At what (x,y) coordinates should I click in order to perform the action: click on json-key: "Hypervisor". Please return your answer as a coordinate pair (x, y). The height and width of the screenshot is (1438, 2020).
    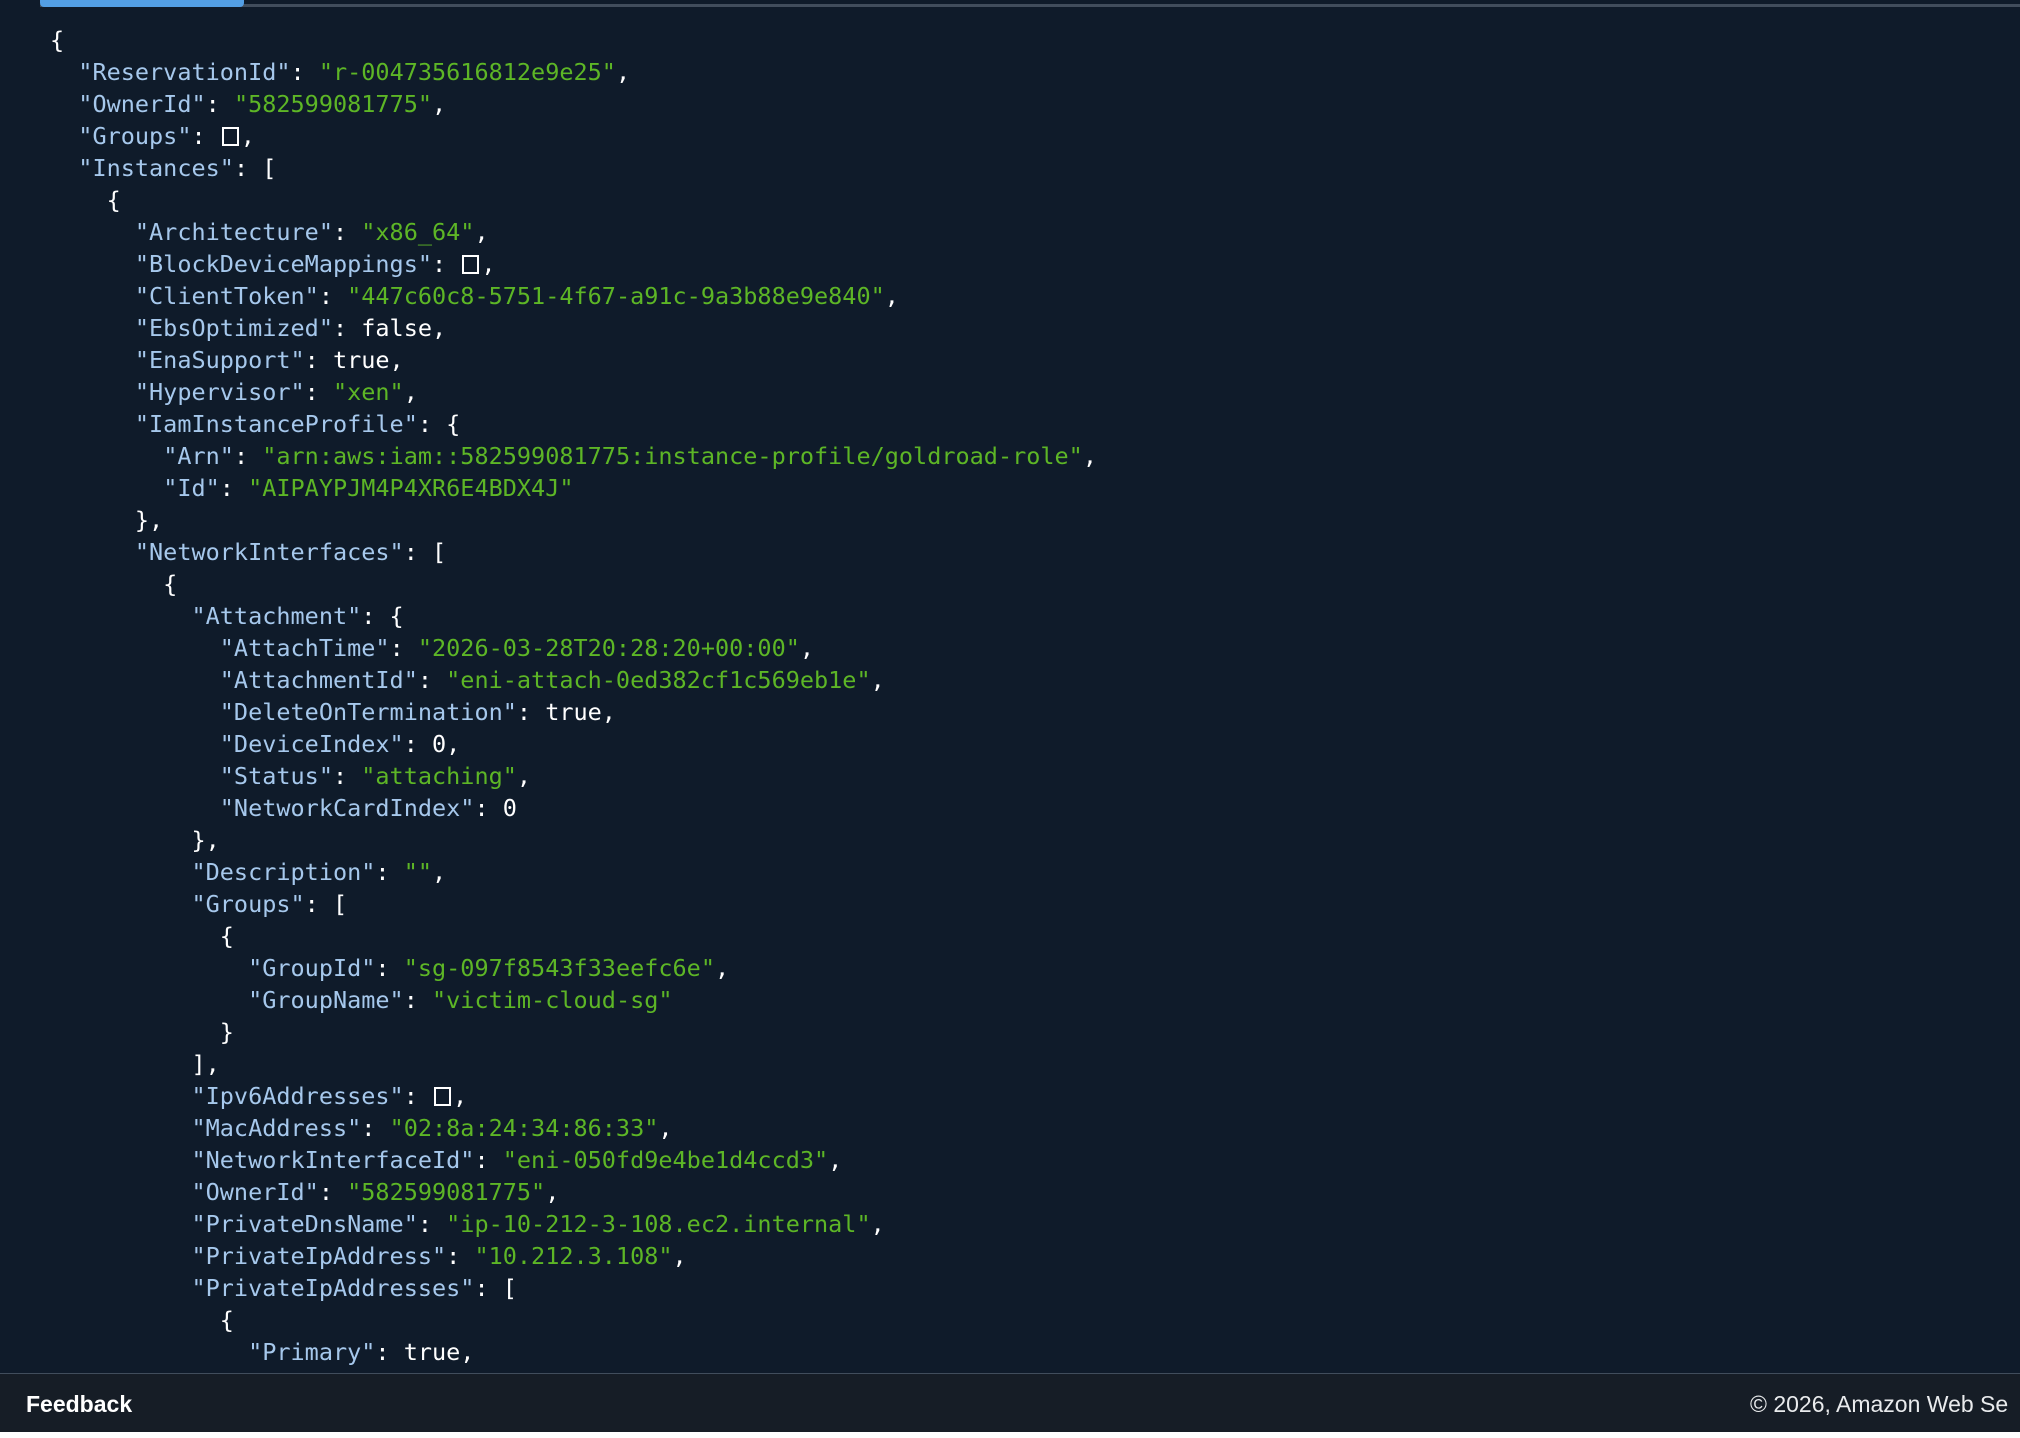
    Looking at the image, I should click on (219, 392).